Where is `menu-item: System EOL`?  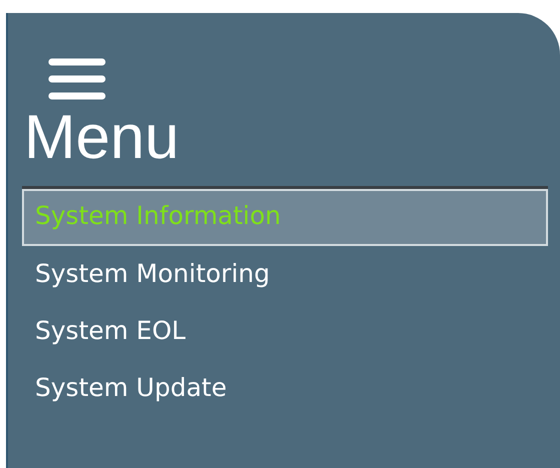 menu-item: System EOL is located at coordinates (285, 332).